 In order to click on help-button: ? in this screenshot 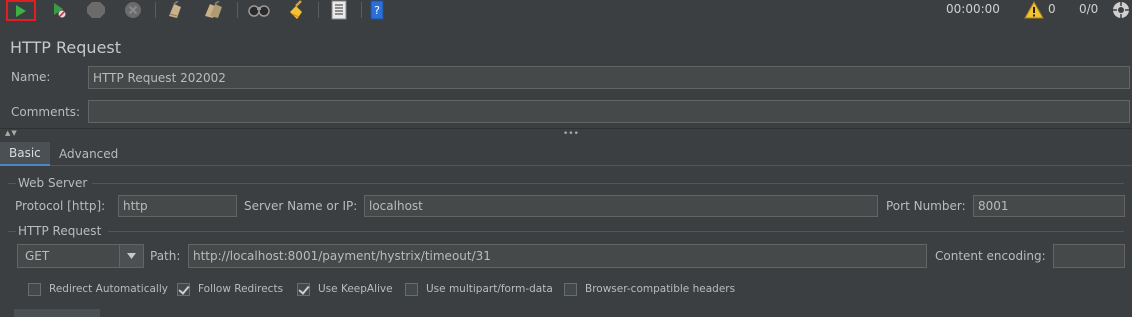, I will do `click(377, 10)`.